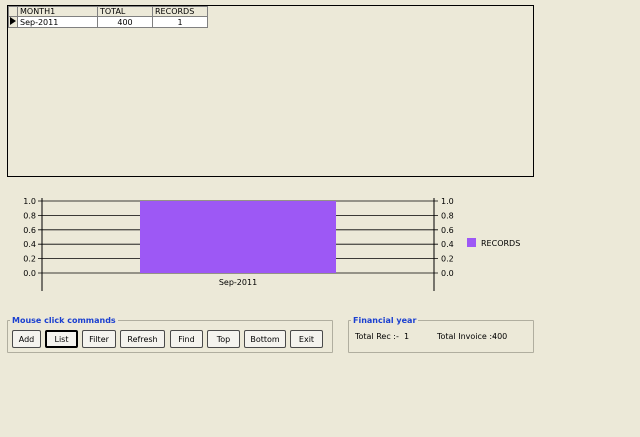 The height and width of the screenshot is (437, 640). I want to click on y-tick-label-right: 0.8, so click(447, 215).